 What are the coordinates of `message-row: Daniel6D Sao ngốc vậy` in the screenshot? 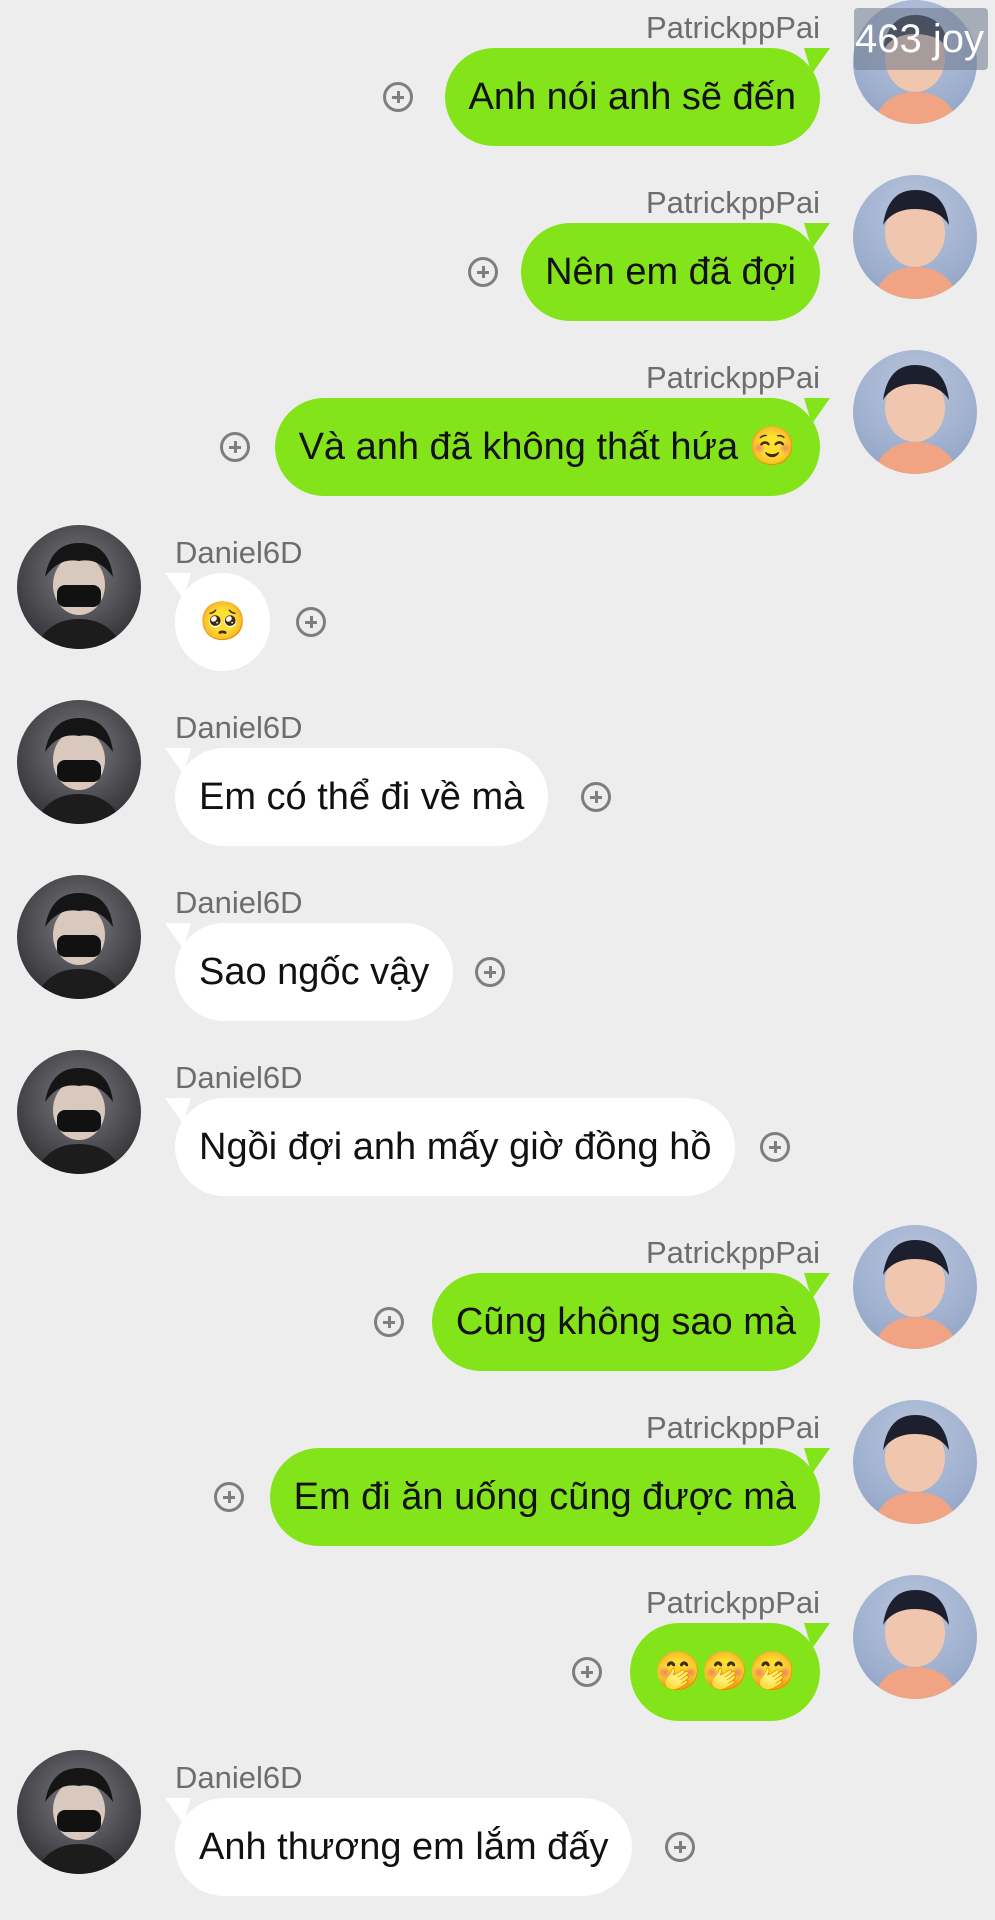 It's located at (497, 950).